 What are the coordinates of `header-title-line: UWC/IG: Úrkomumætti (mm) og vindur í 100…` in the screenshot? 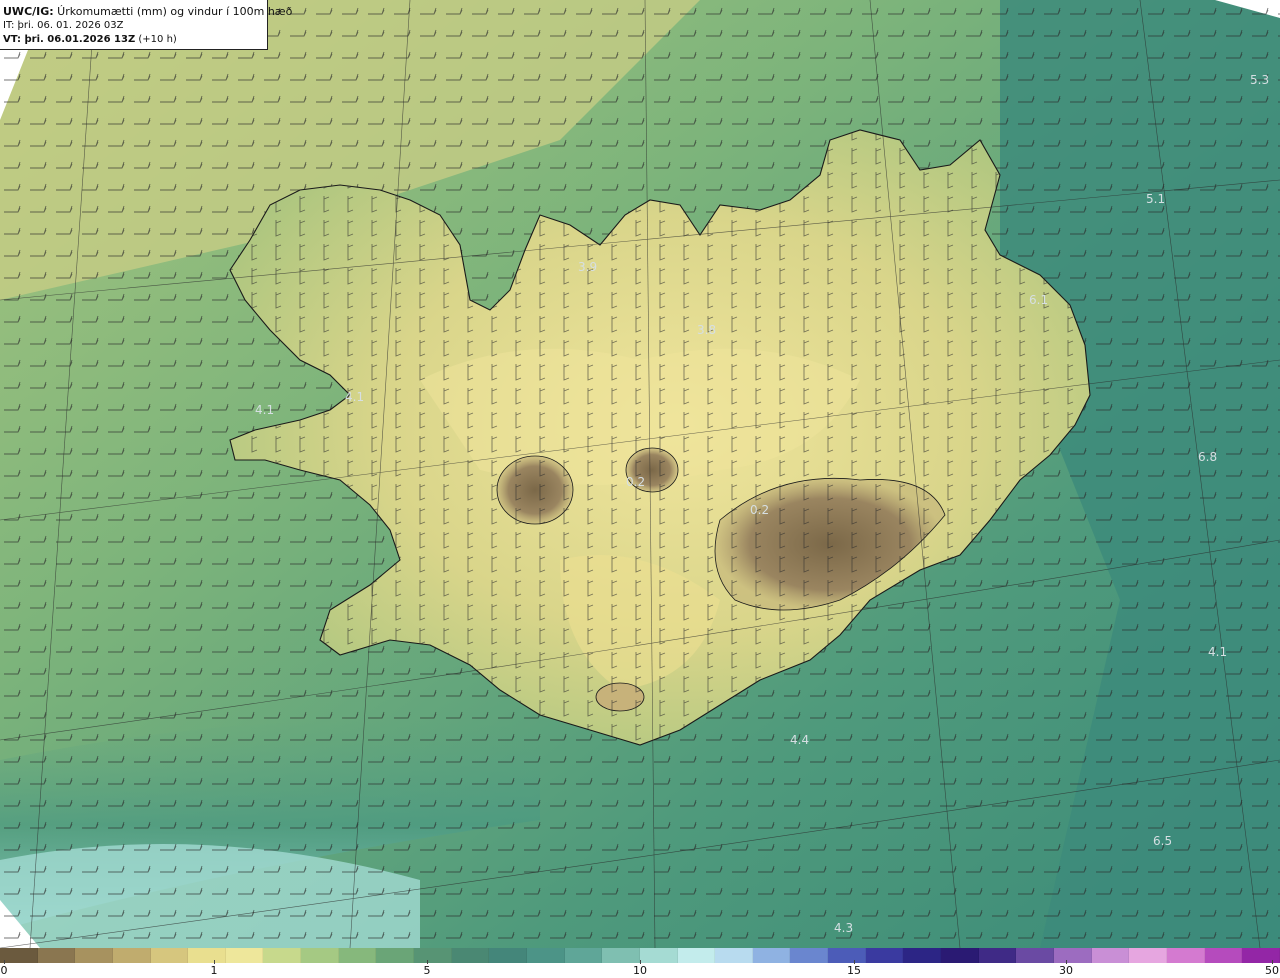 It's located at (147, 12).